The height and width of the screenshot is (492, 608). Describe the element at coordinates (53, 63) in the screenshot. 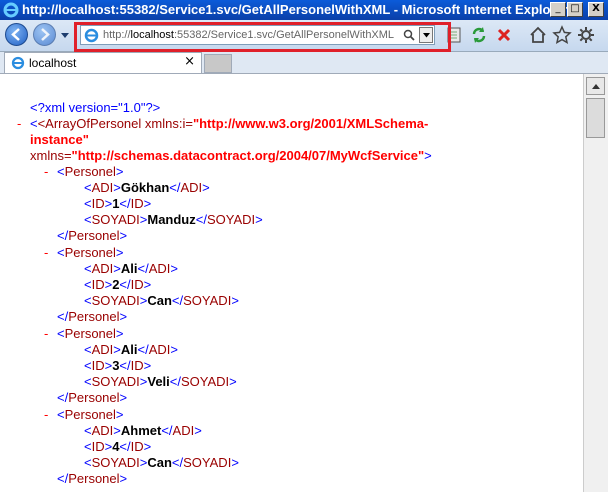

I see `tab-label: localhost` at that location.